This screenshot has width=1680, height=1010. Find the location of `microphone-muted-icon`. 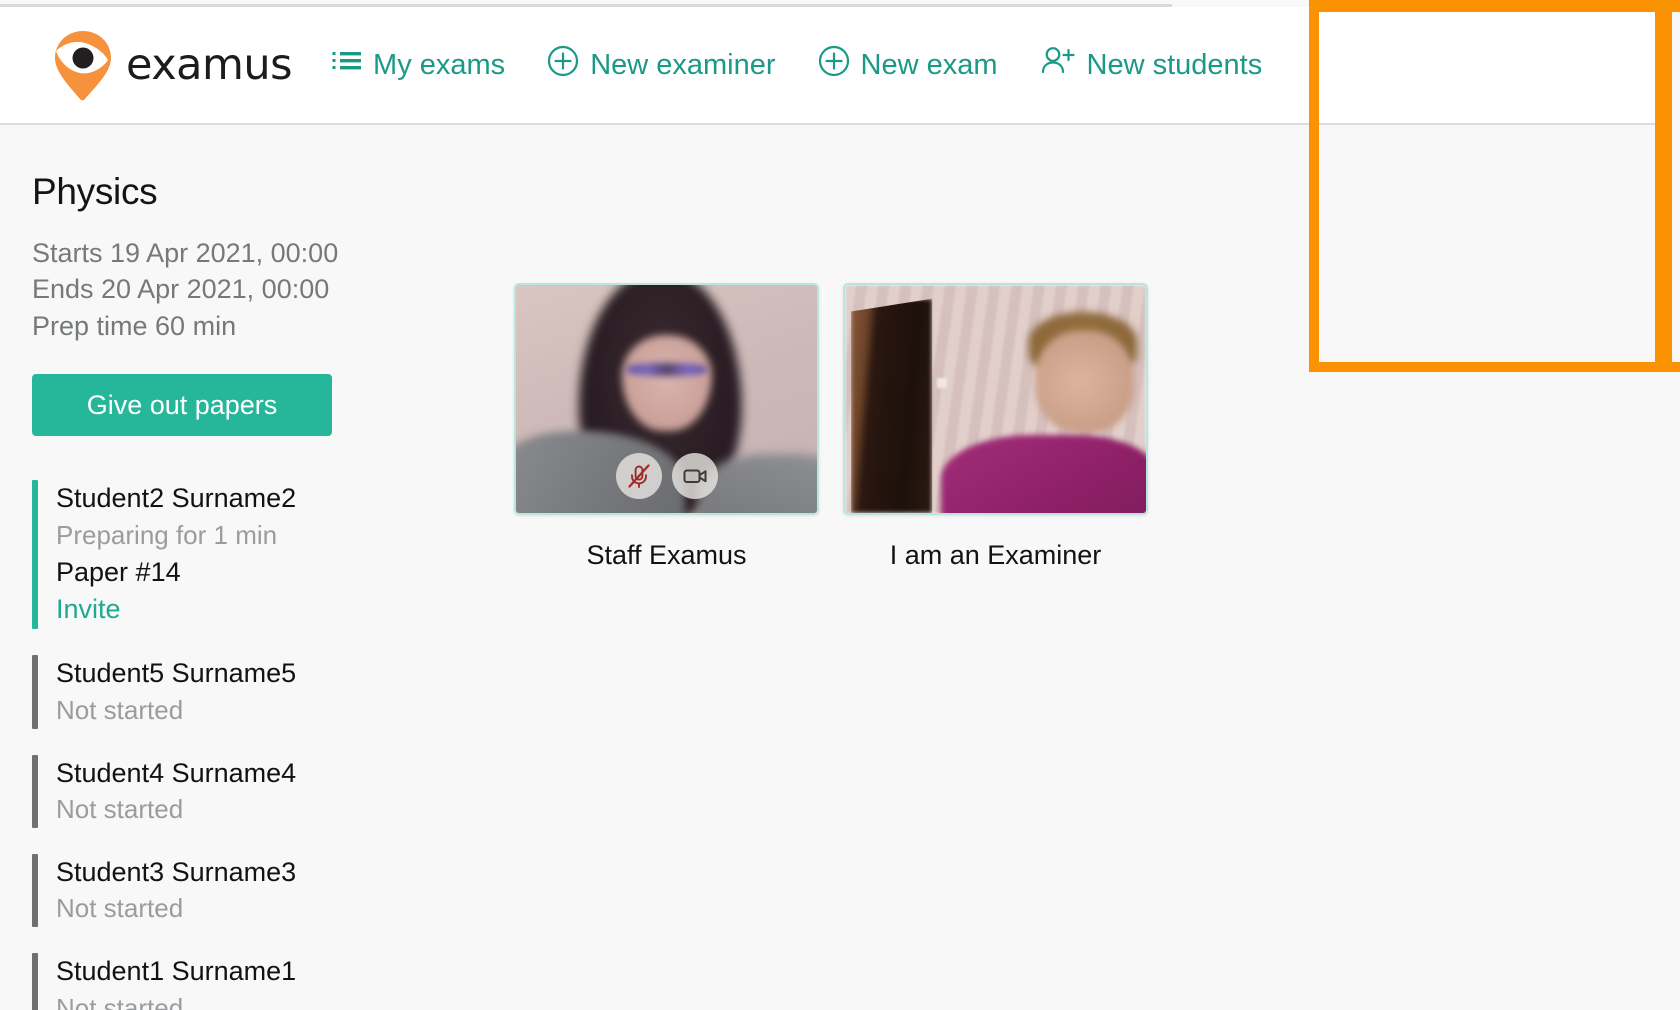

microphone-muted-icon is located at coordinates (638, 476).